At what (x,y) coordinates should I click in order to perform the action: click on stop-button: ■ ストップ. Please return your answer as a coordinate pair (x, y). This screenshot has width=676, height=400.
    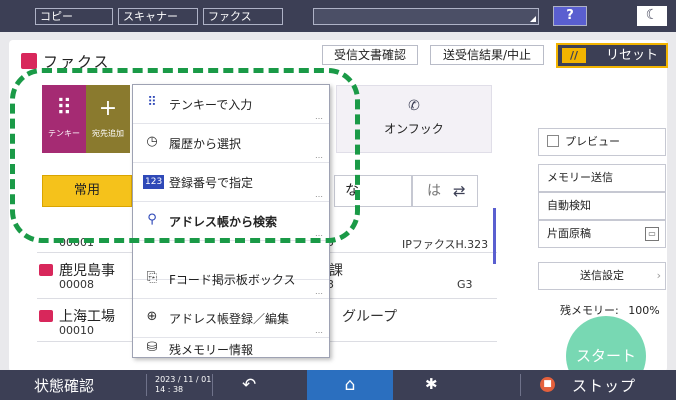
    Looking at the image, I should click on (602, 385).